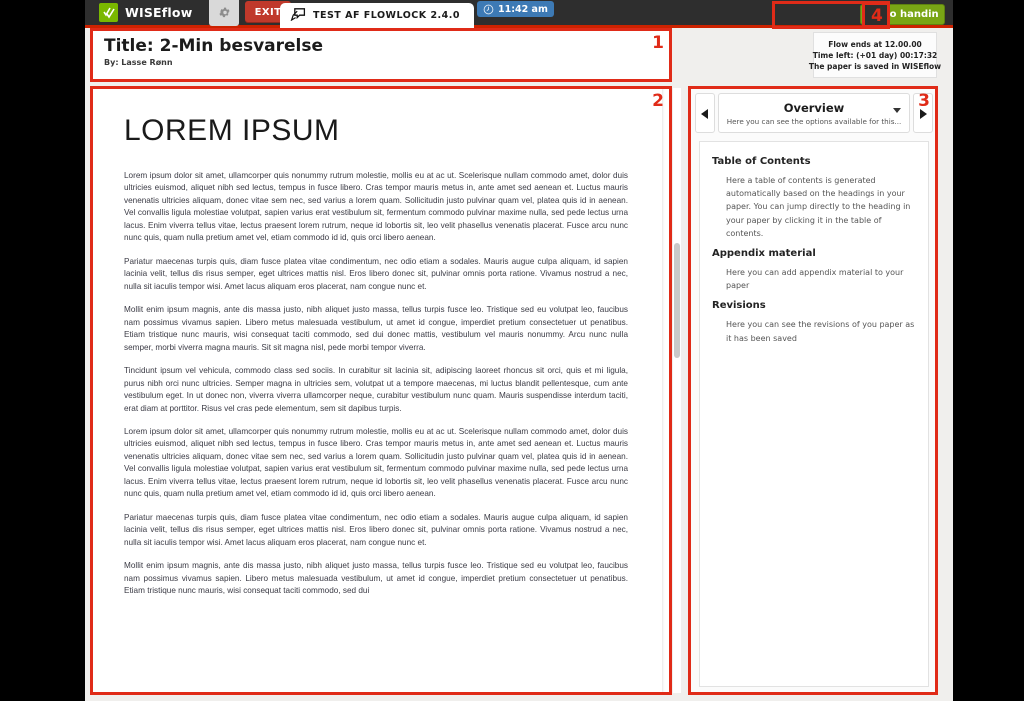 This screenshot has height=701, width=1024. Describe the element at coordinates (902, 14) in the screenshot. I see `go-to-handin-button: Go to handin` at that location.